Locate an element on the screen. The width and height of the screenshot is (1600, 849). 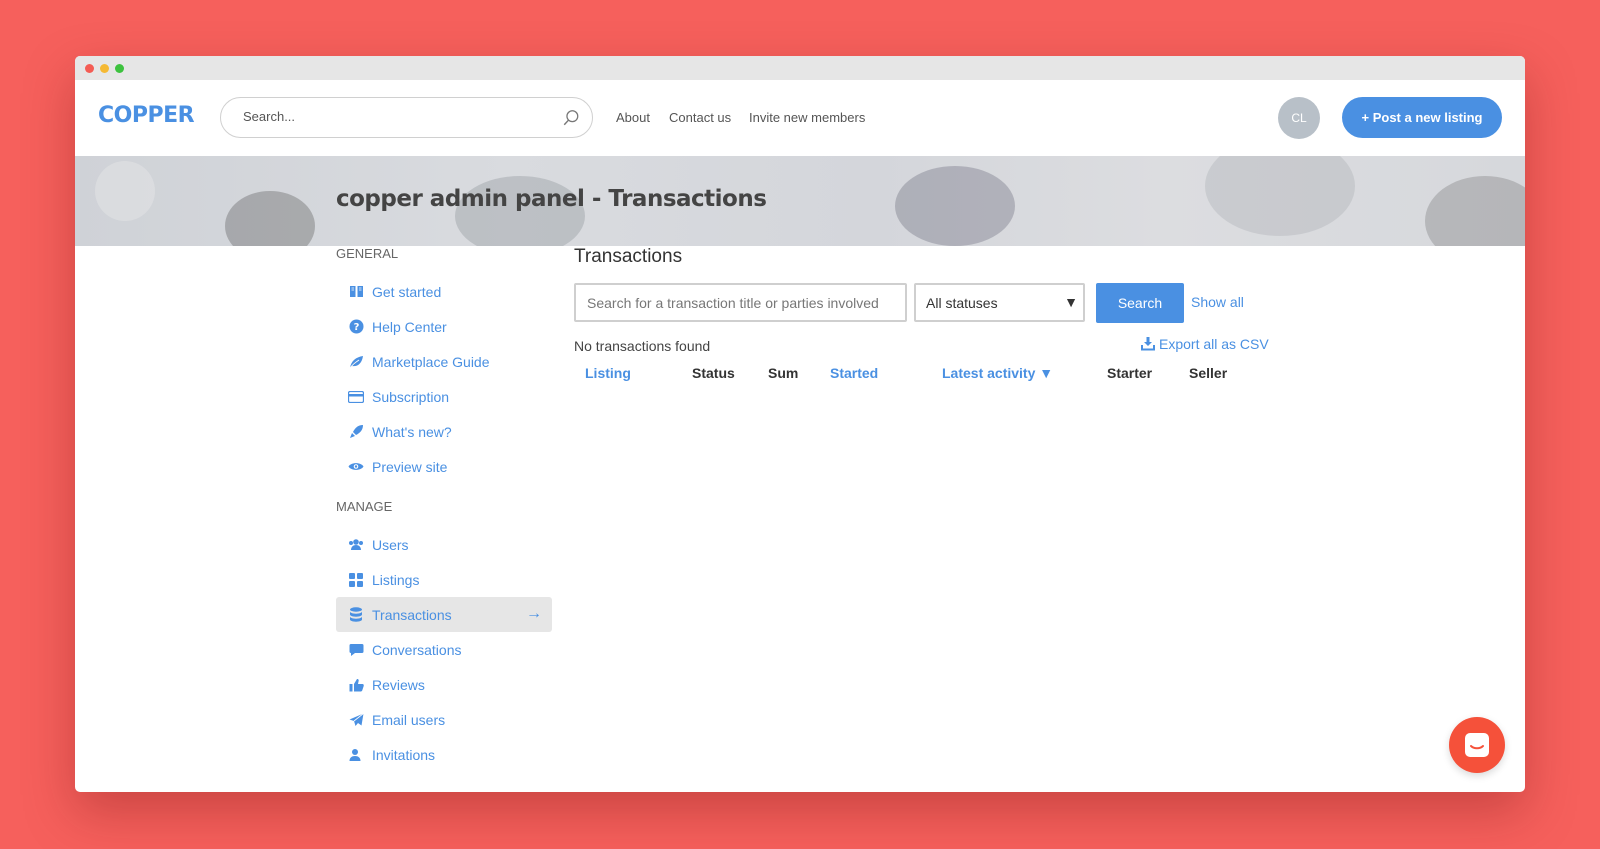
sidebar-item-label: Conversations is located at coordinates (417, 649).